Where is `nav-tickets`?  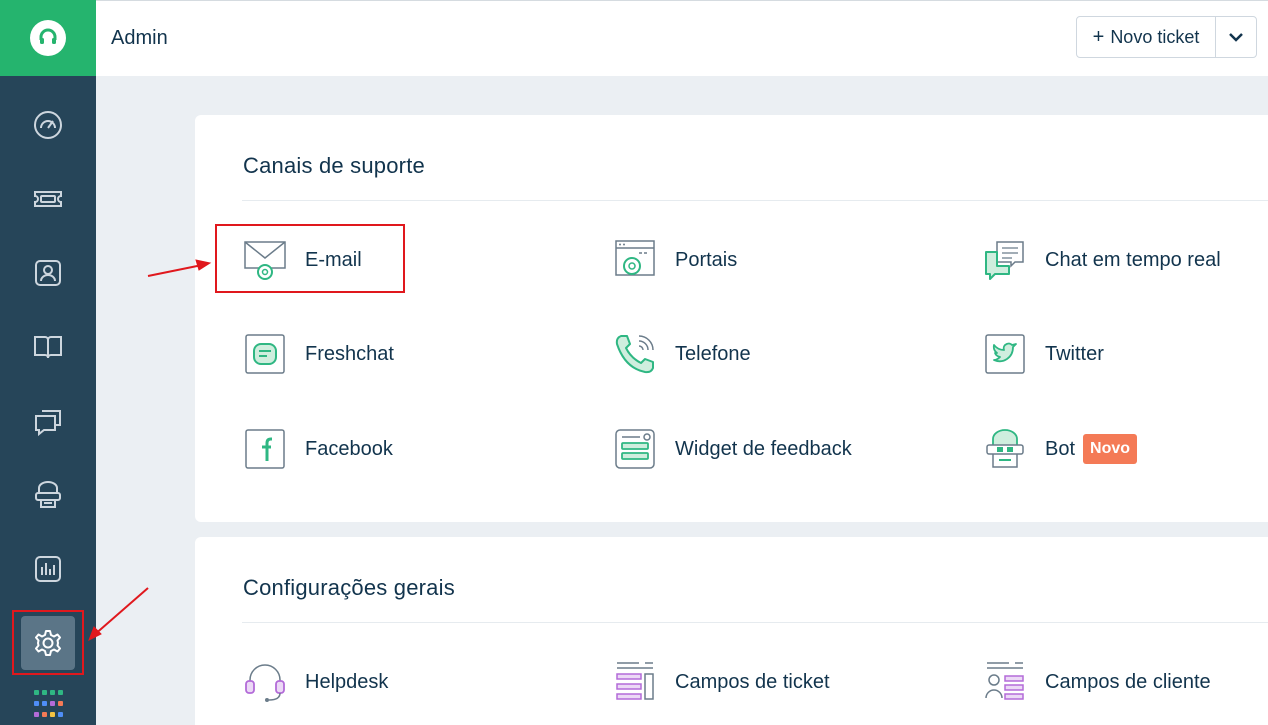 nav-tickets is located at coordinates (48, 199).